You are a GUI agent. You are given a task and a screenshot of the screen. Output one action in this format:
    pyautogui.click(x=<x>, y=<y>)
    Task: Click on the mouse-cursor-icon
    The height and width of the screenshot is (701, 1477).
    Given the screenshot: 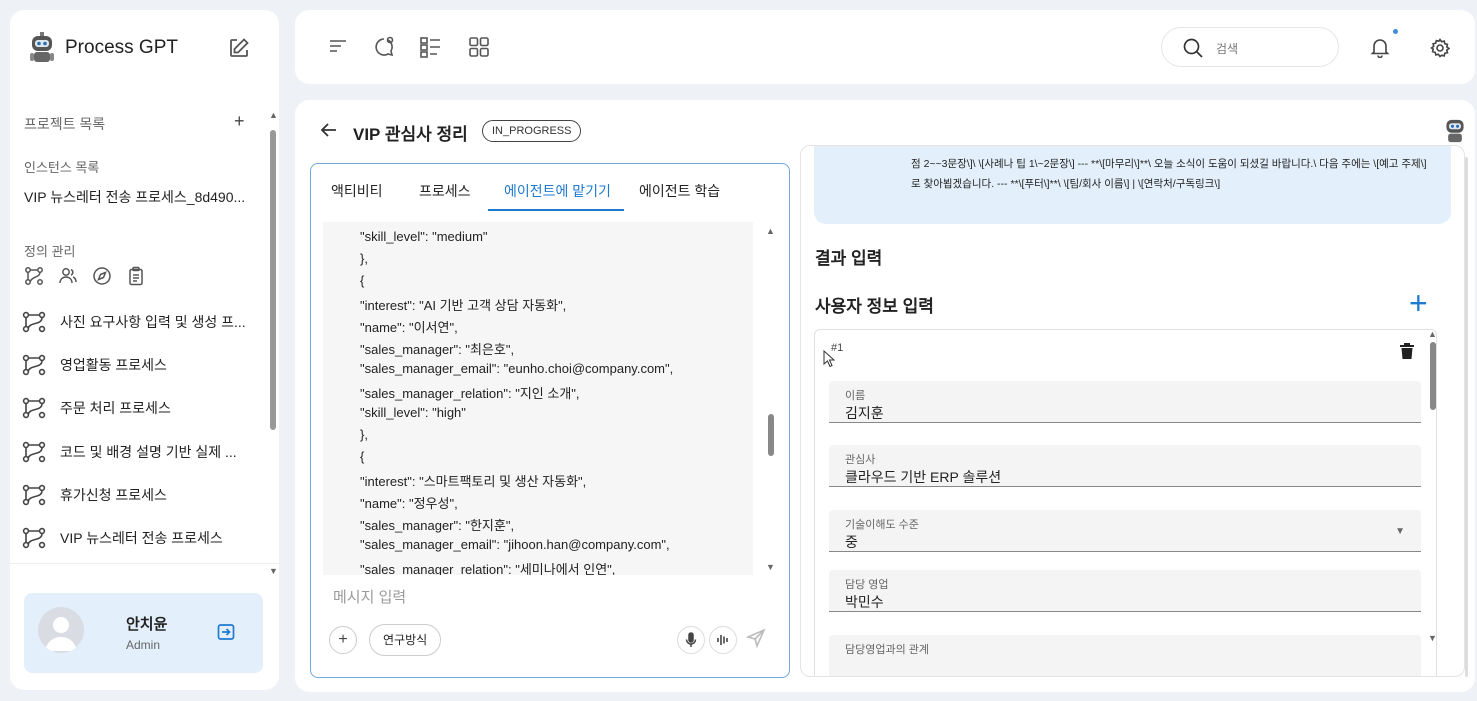 What is the action you would take?
    pyautogui.click(x=829, y=359)
    